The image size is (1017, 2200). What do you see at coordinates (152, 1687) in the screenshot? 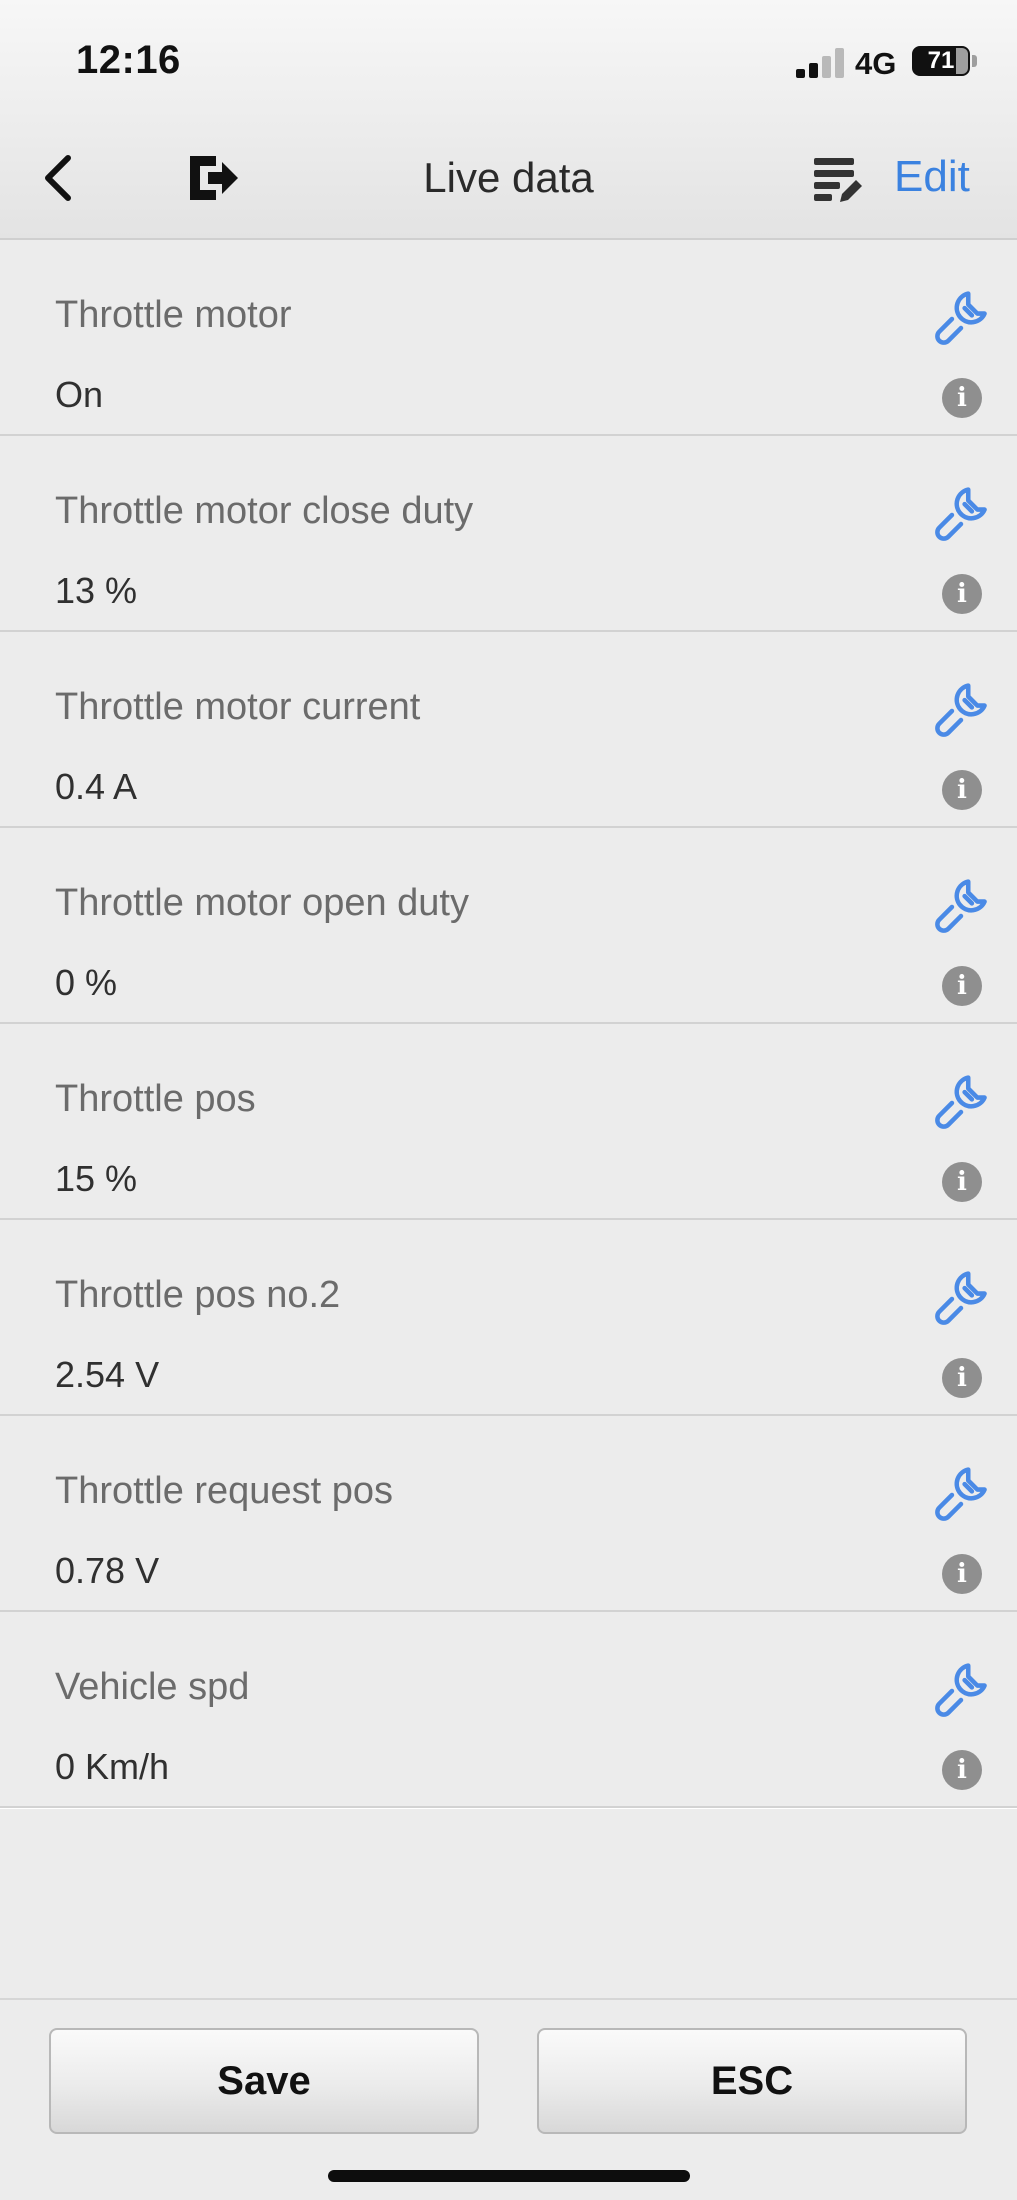
I see `row-label: Vehicle spd` at bounding box center [152, 1687].